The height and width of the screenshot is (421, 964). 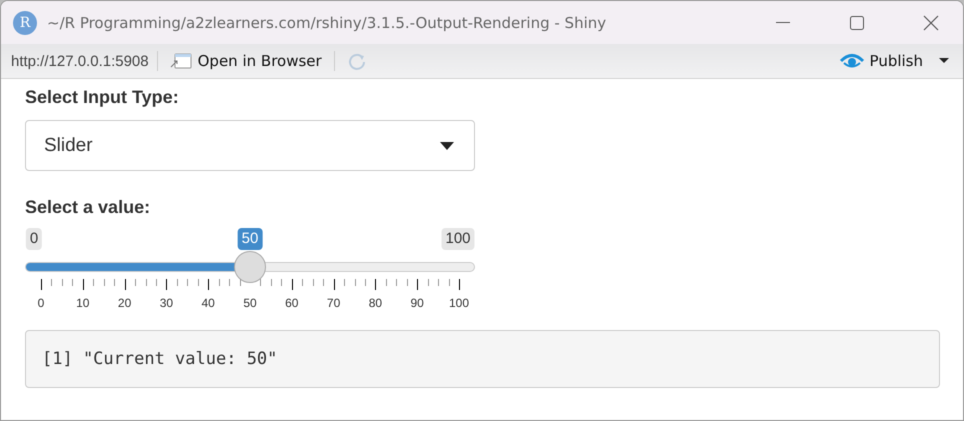 What do you see at coordinates (181, 61) in the screenshot?
I see `window-arrow-icon` at bounding box center [181, 61].